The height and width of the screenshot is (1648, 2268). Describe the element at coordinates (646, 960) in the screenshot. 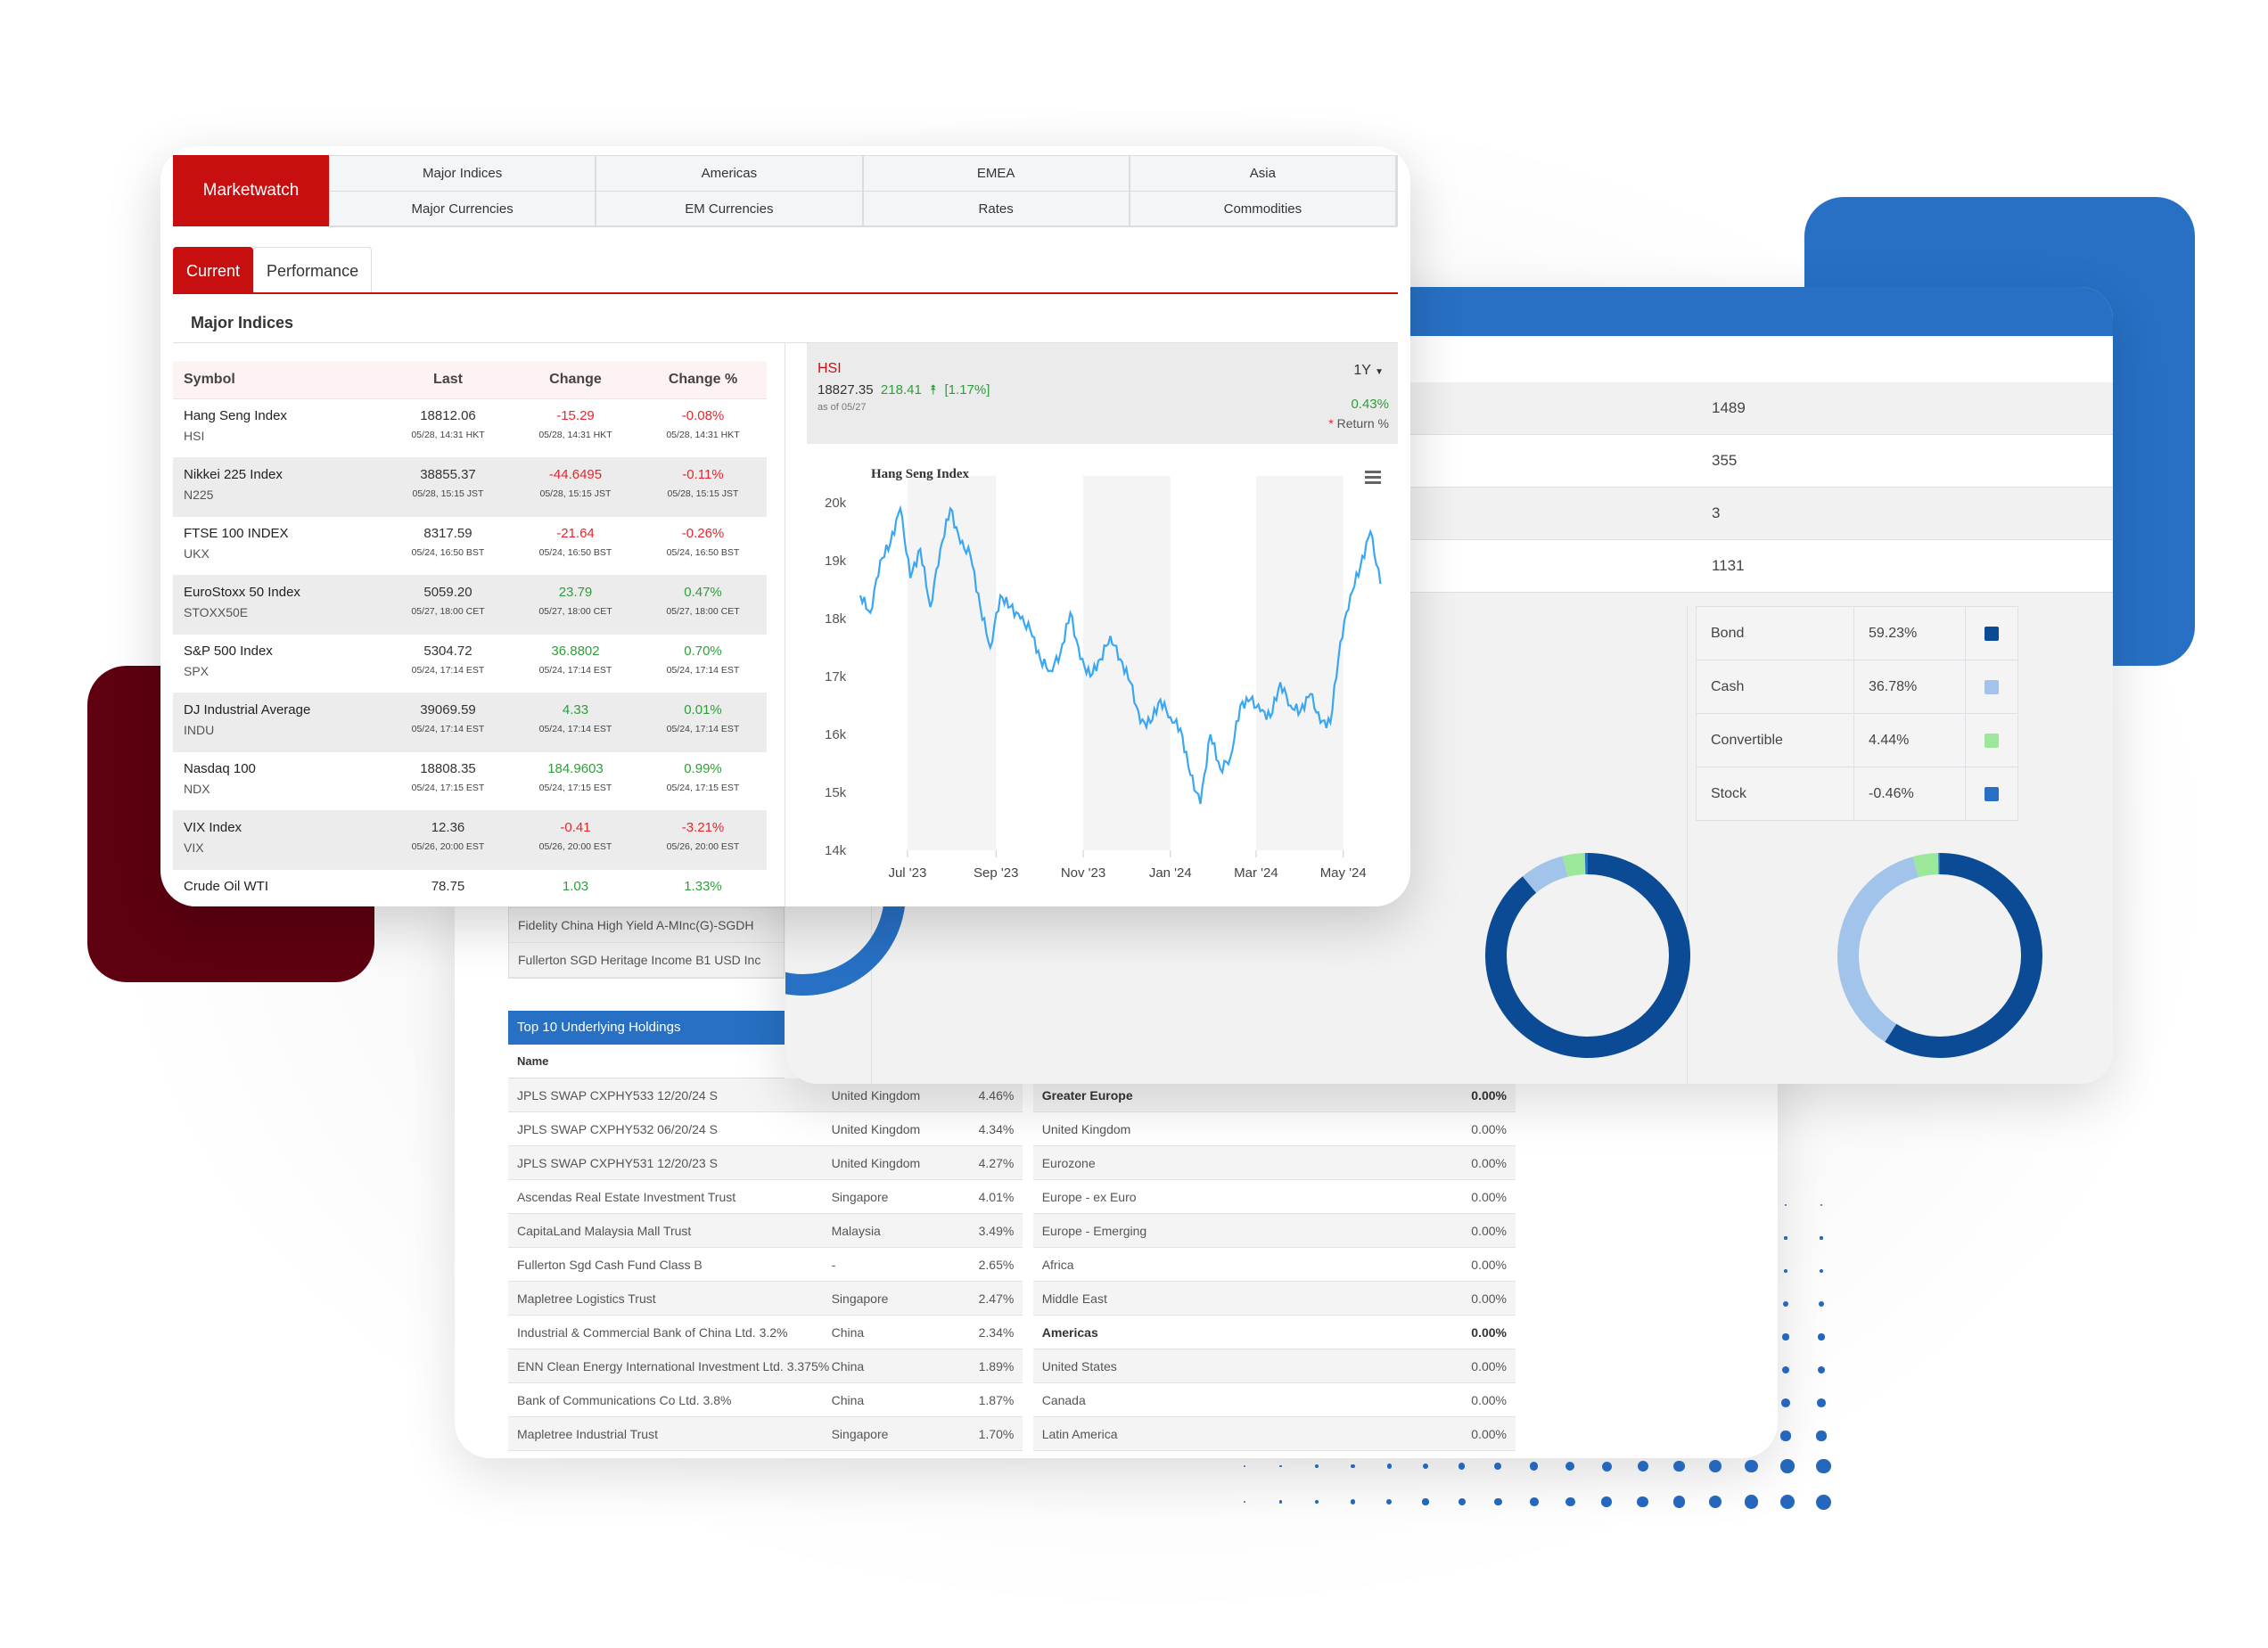

I see `holding-row: Fullerton SGD Heritage Income B1 USD Inc` at that location.